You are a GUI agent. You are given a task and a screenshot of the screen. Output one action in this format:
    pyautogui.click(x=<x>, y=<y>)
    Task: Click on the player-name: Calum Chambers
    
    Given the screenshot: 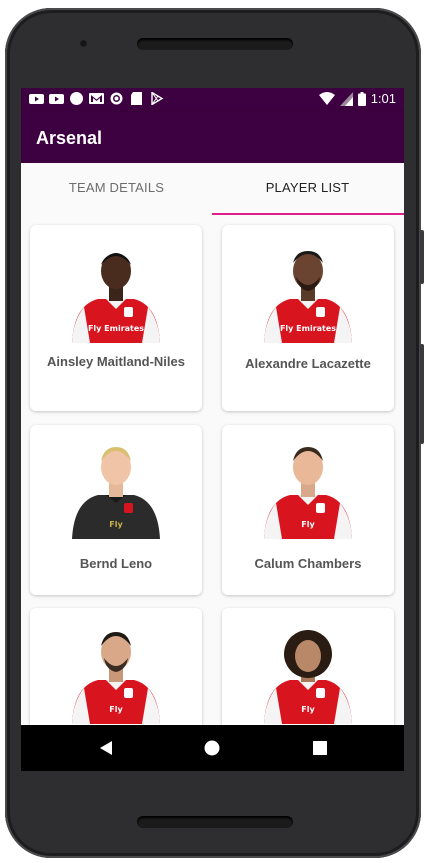 What is the action you would take?
    pyautogui.click(x=308, y=563)
    